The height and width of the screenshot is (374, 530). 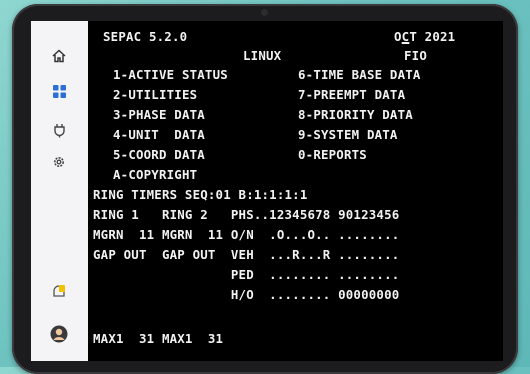 What do you see at coordinates (159, 115) in the screenshot?
I see `menu-item-3: 3-PHASE DATA` at bounding box center [159, 115].